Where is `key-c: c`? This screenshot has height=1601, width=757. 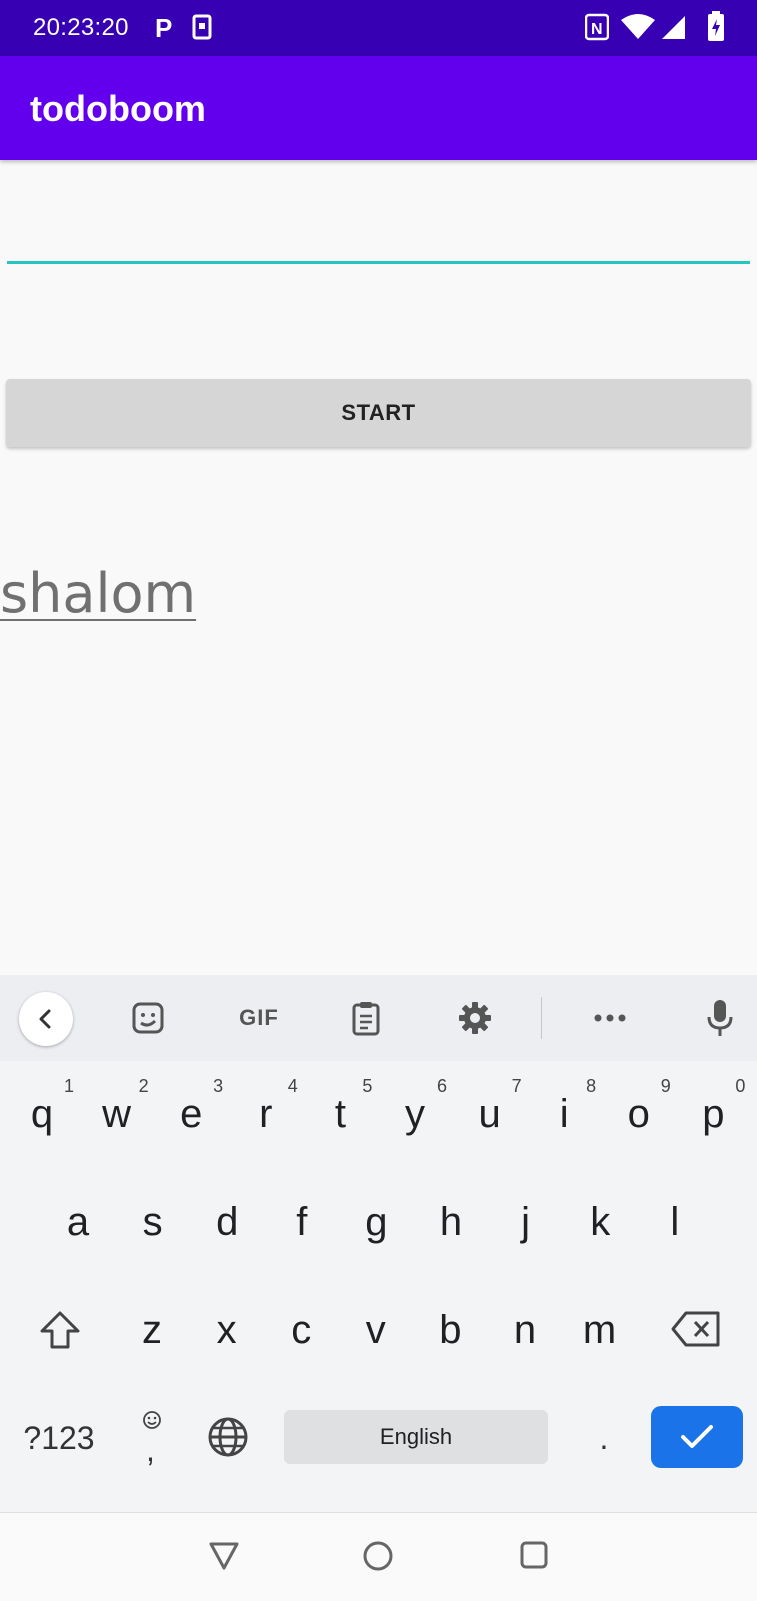
key-c: c is located at coordinates (301, 1328).